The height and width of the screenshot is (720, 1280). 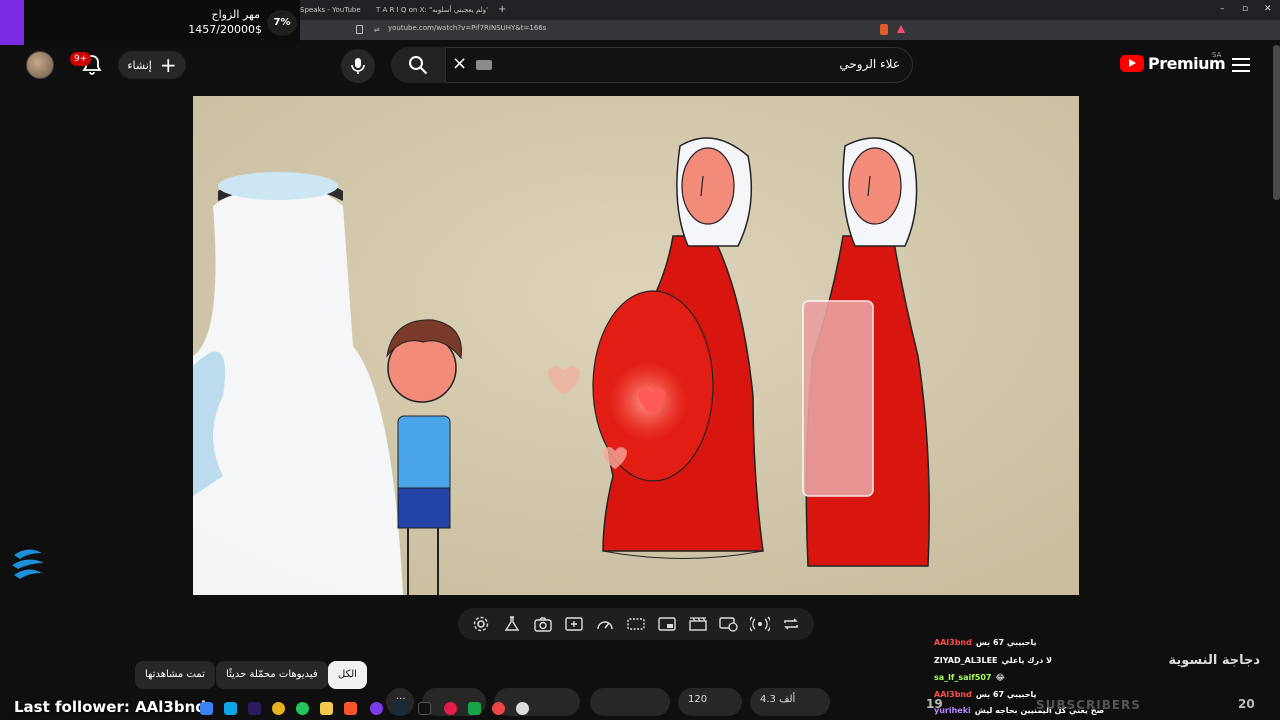 What do you see at coordinates (302, 708) in the screenshot?
I see `whatsapp-icon` at bounding box center [302, 708].